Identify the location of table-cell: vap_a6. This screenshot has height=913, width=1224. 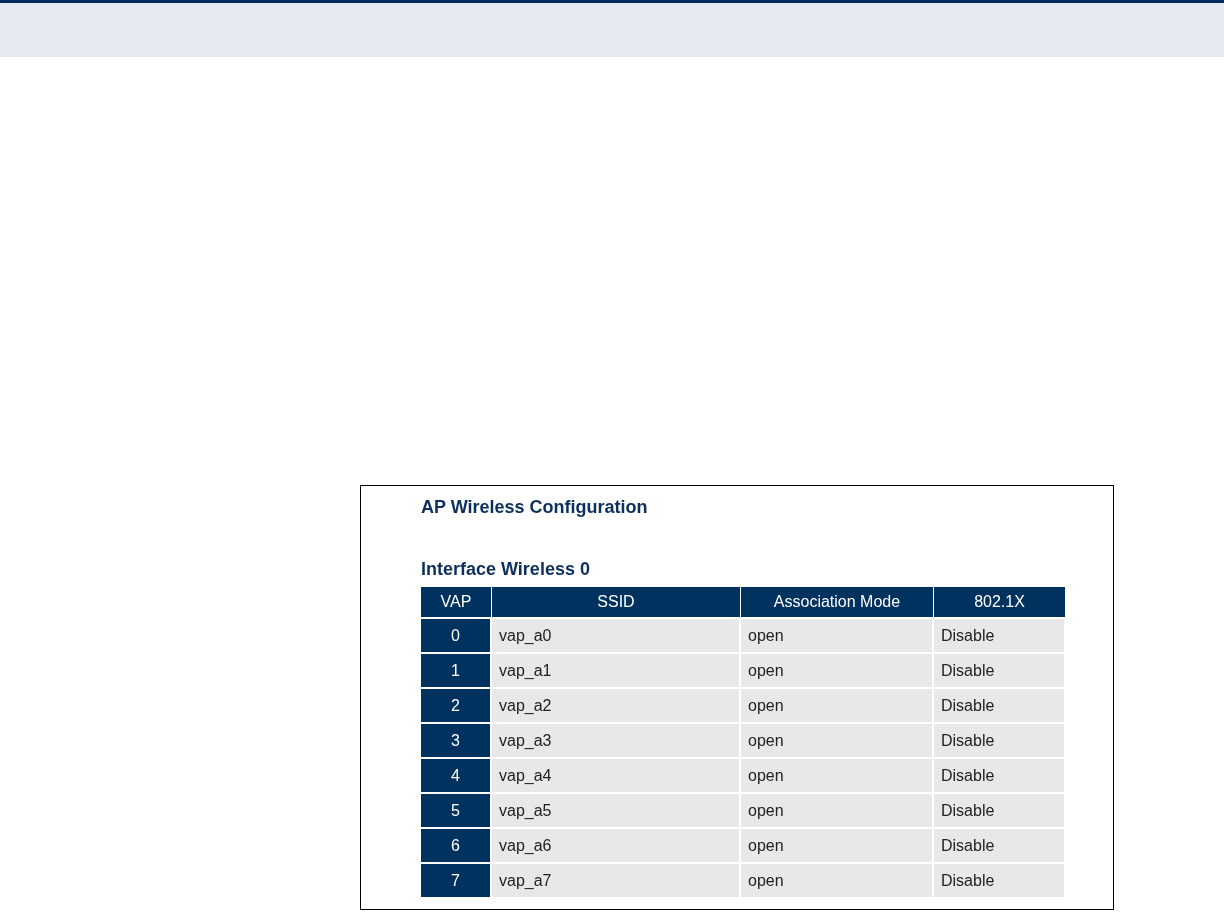
(616, 844).